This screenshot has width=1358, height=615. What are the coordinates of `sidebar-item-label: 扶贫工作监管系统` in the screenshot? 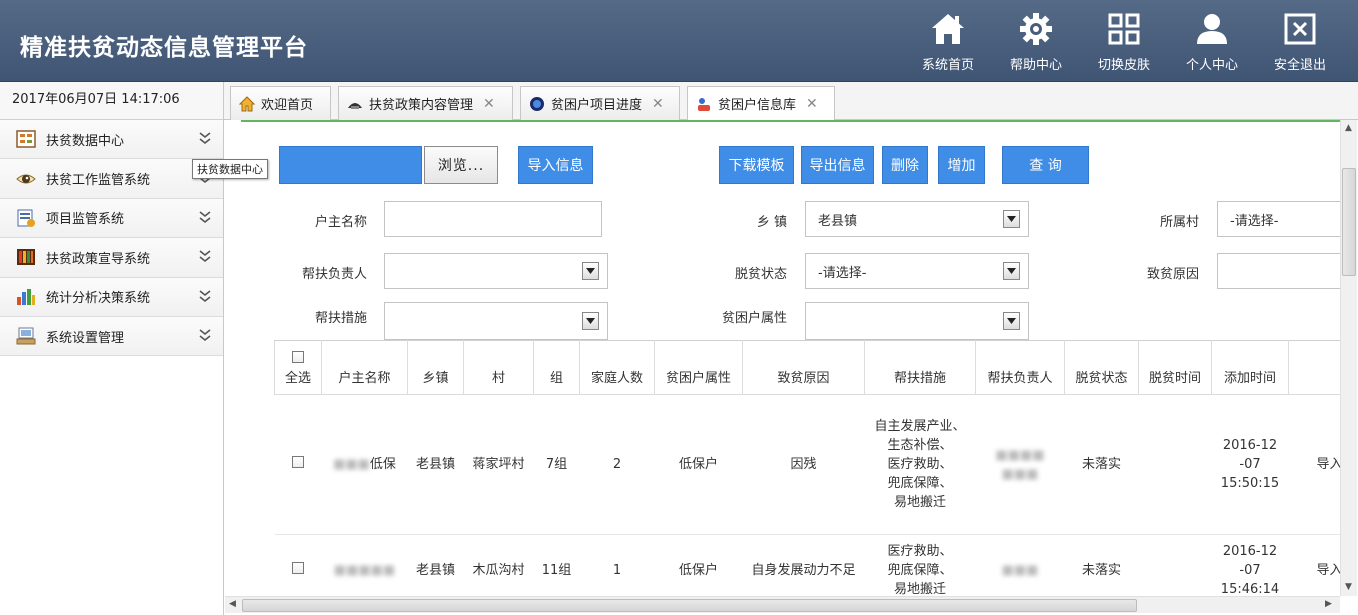 It's located at (98, 181).